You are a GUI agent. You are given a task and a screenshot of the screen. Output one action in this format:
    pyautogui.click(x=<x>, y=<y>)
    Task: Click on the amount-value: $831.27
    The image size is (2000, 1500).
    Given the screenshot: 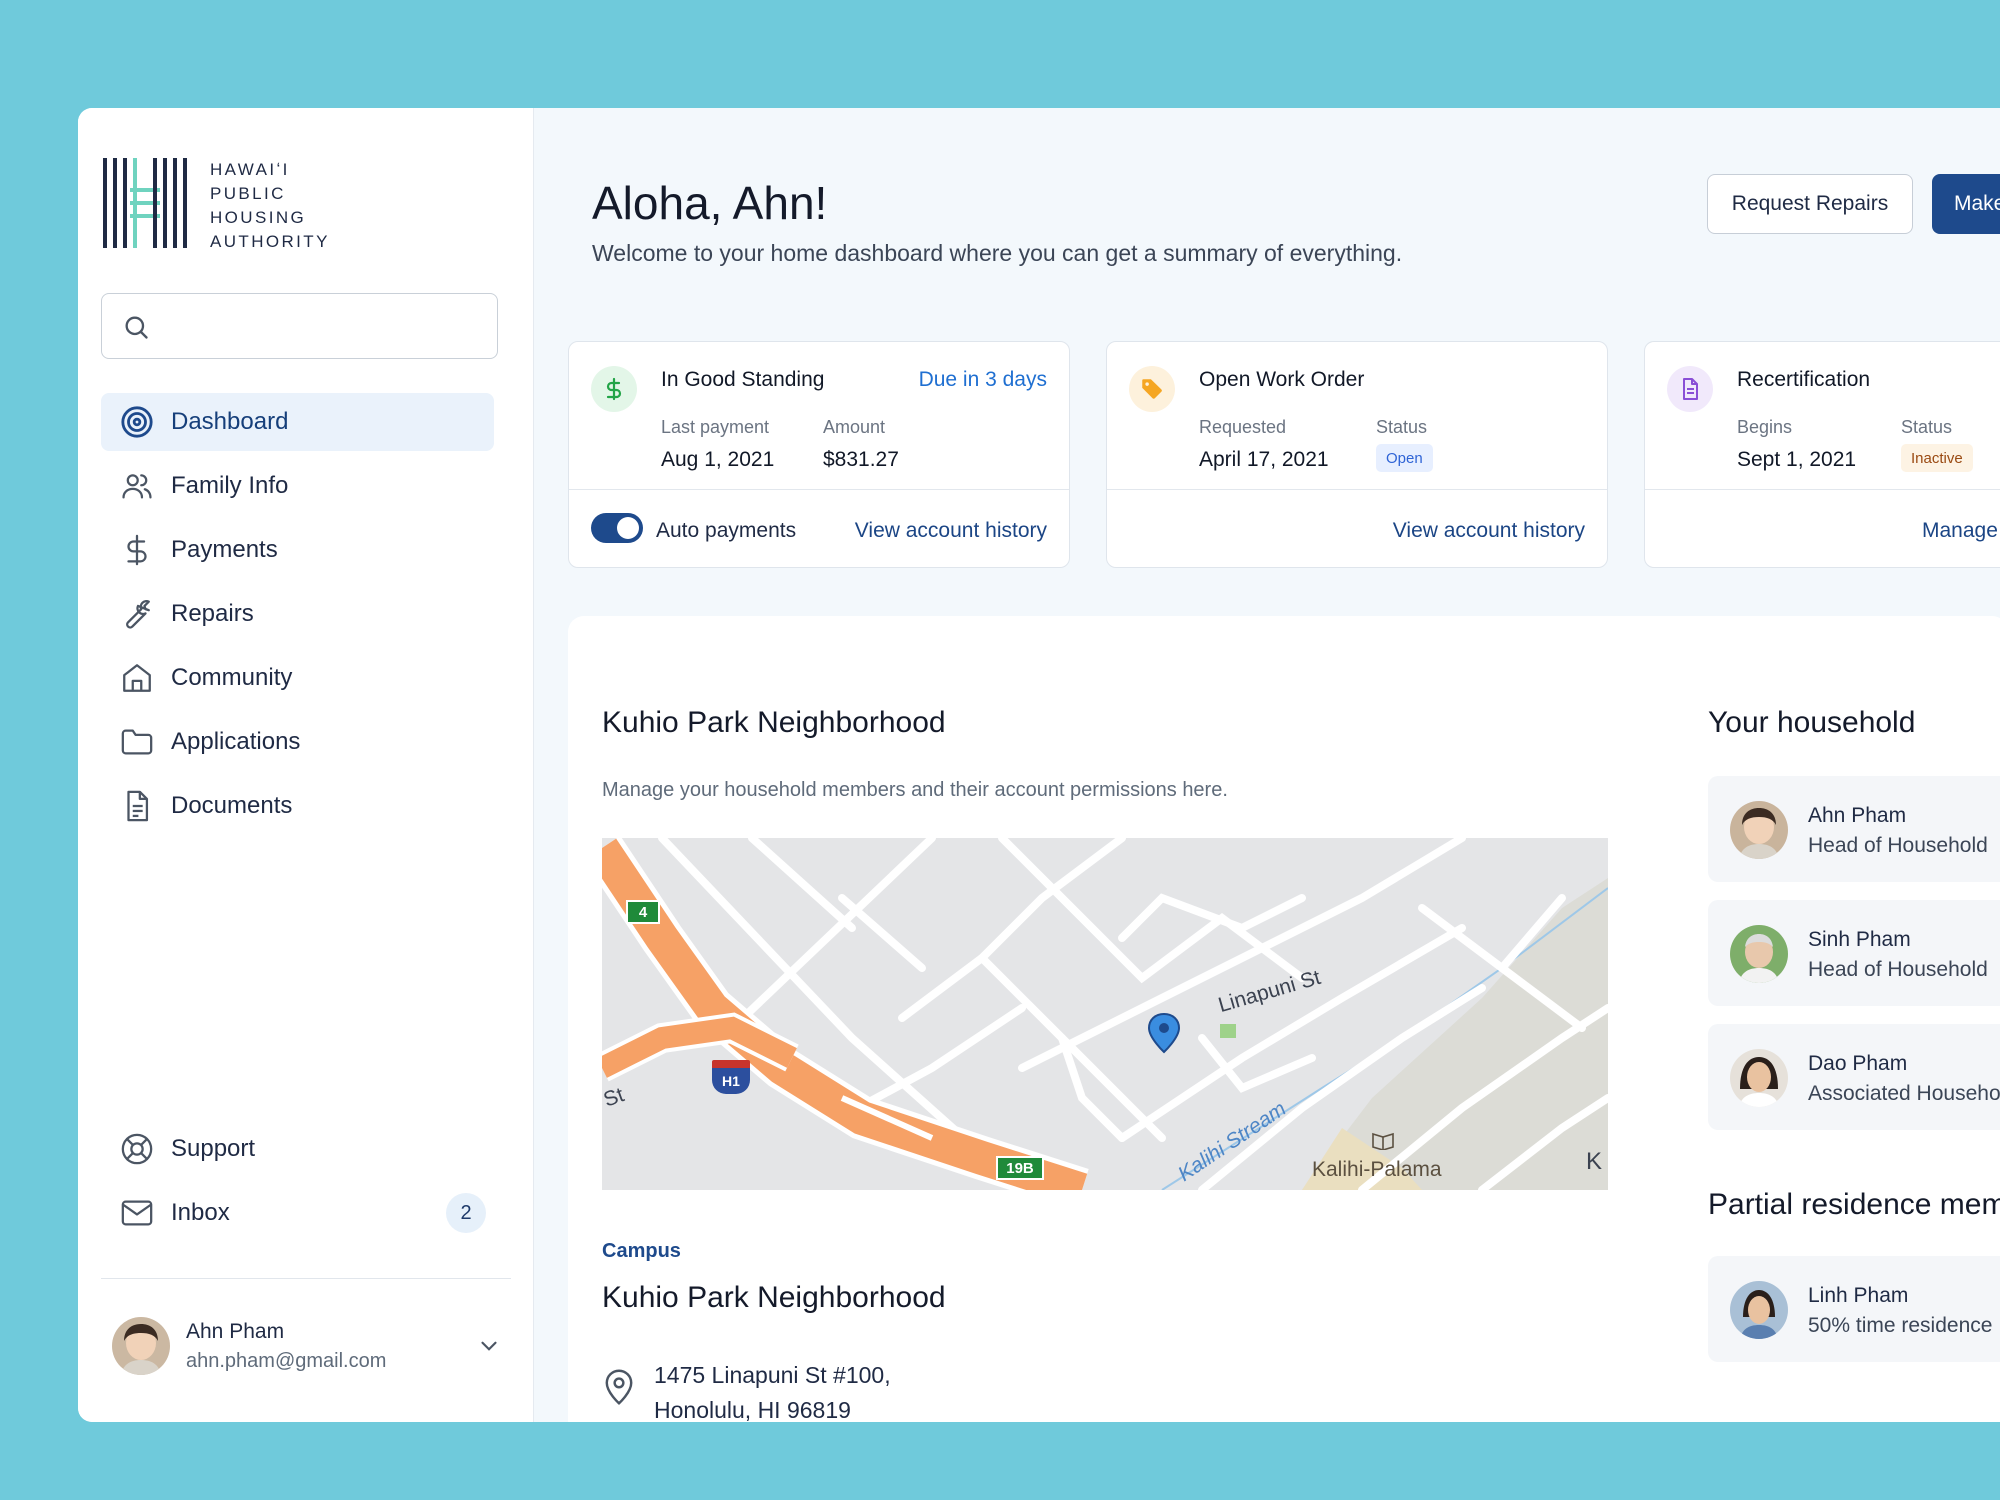 What is the action you would take?
    pyautogui.click(x=861, y=459)
    